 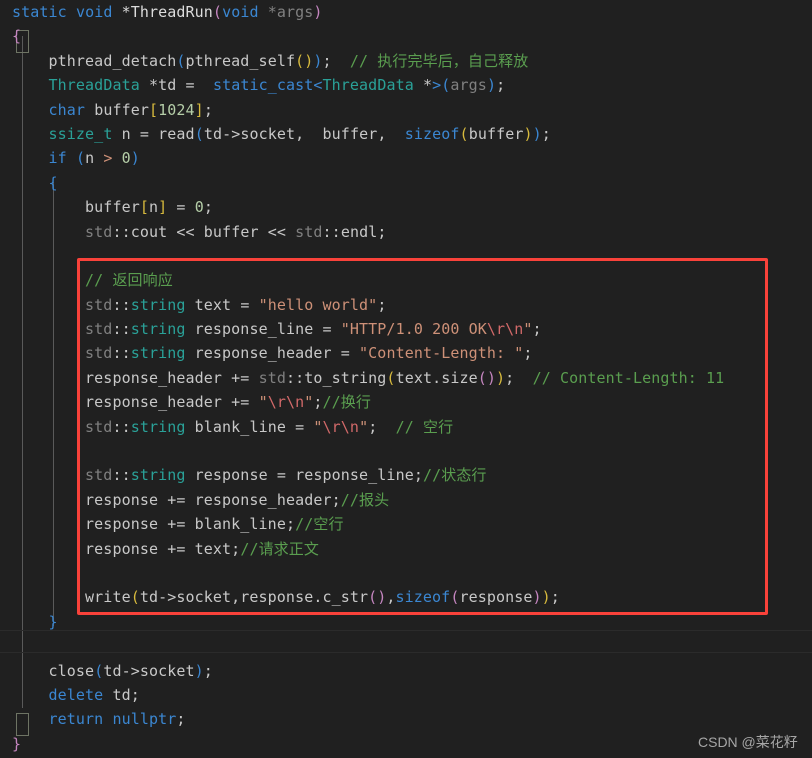 I want to click on code-line-1: static void *ThreadRun(void *args), so click(x=406, y=12).